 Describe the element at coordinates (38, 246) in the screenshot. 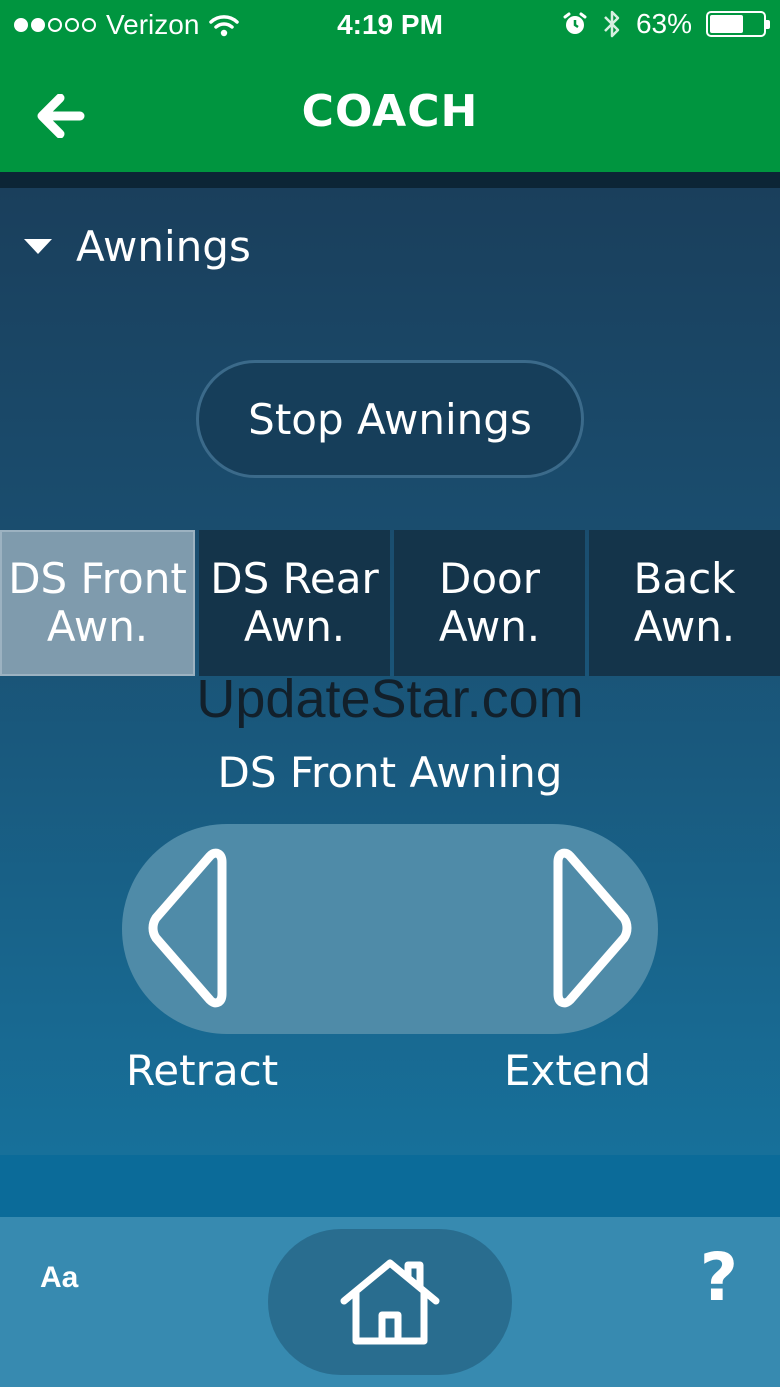

I see `caret-down-icon` at that location.